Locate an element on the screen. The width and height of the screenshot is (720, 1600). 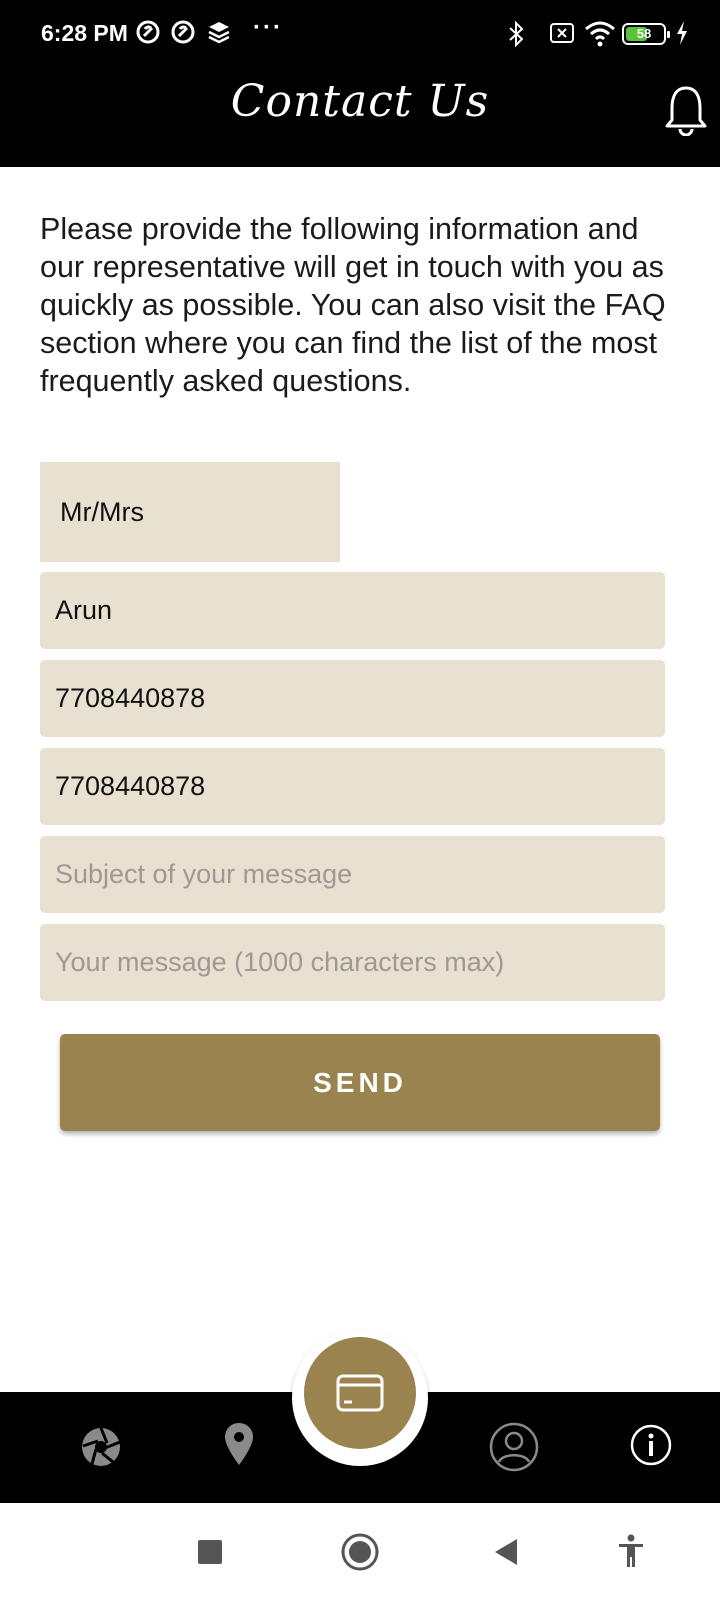
title-select: Mr/Mrs is located at coordinates (190, 512).